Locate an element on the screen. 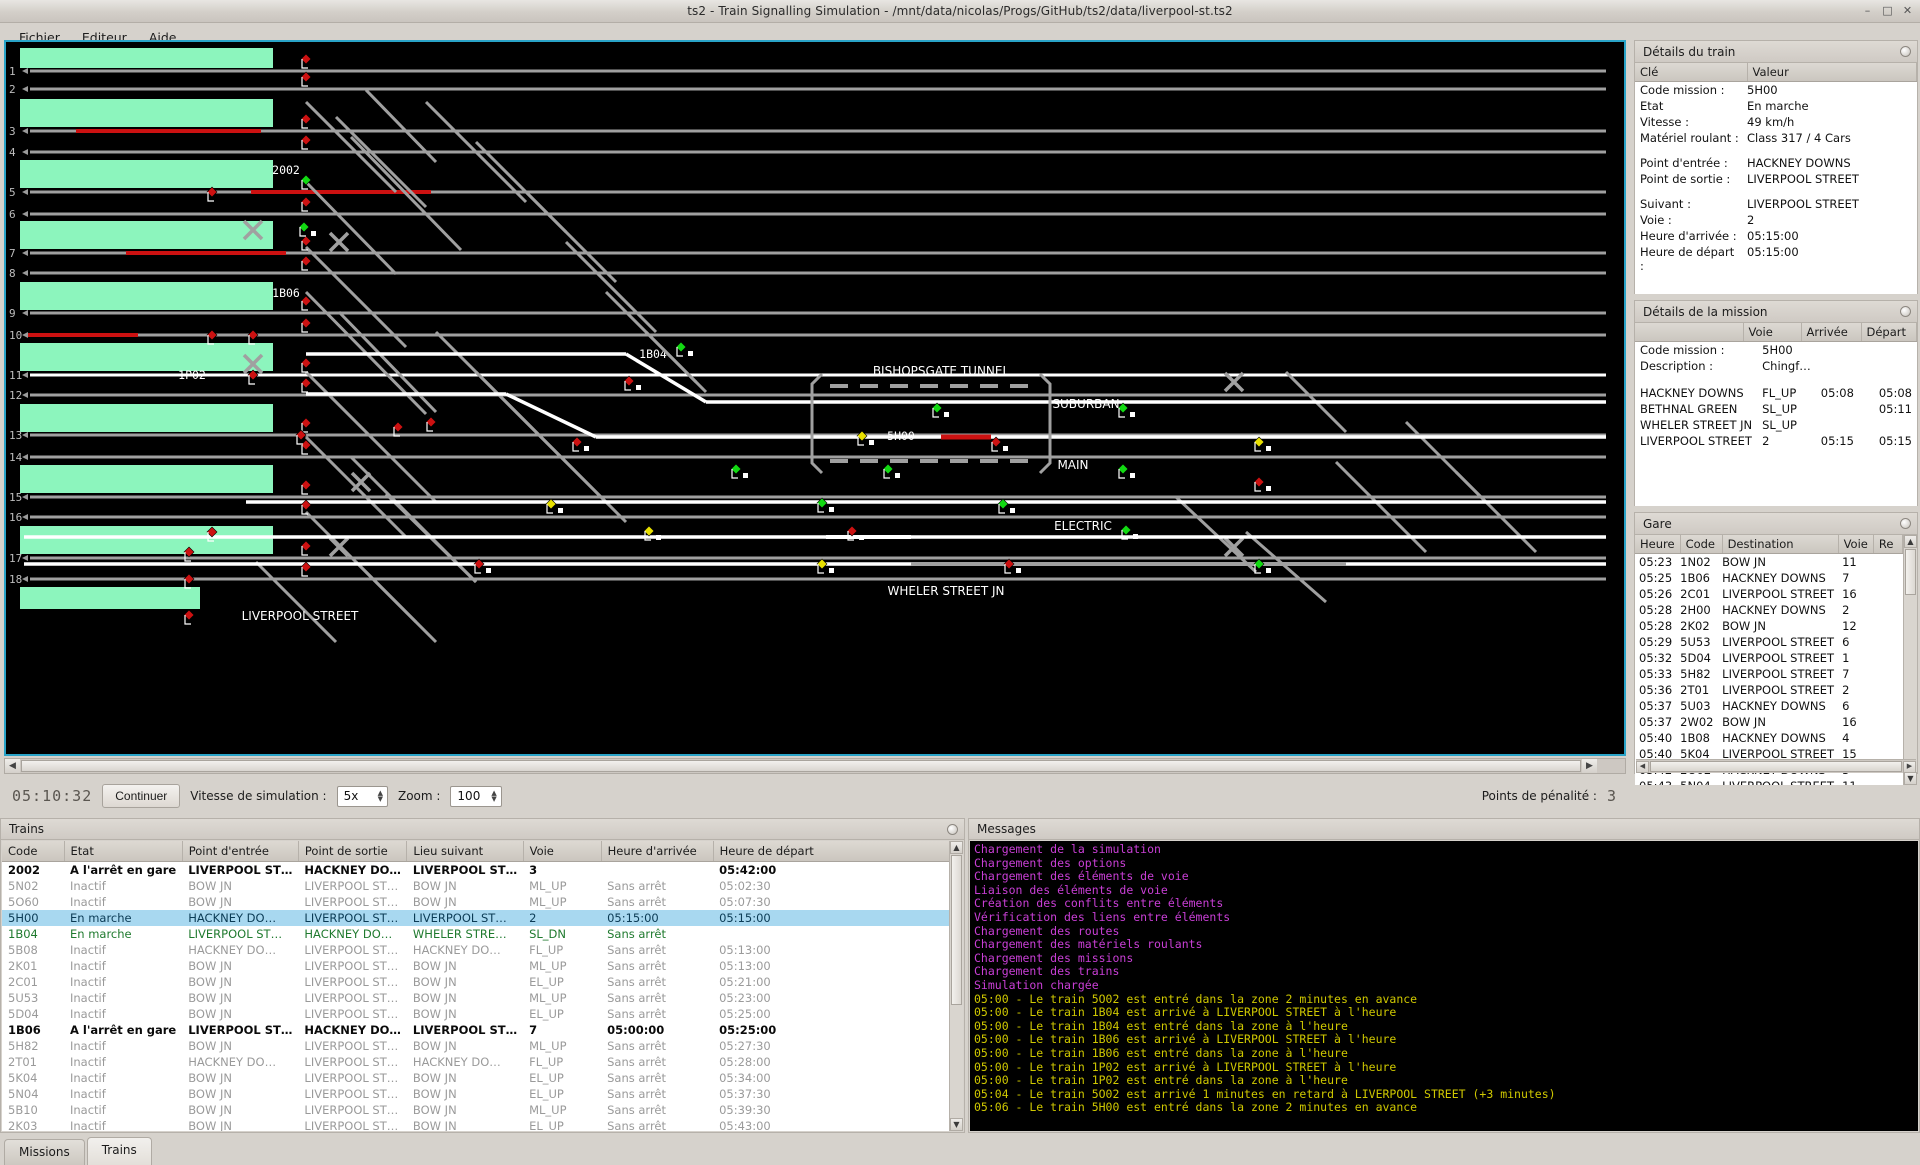  gare-col-destination: Destination is located at coordinates (1780, 544).